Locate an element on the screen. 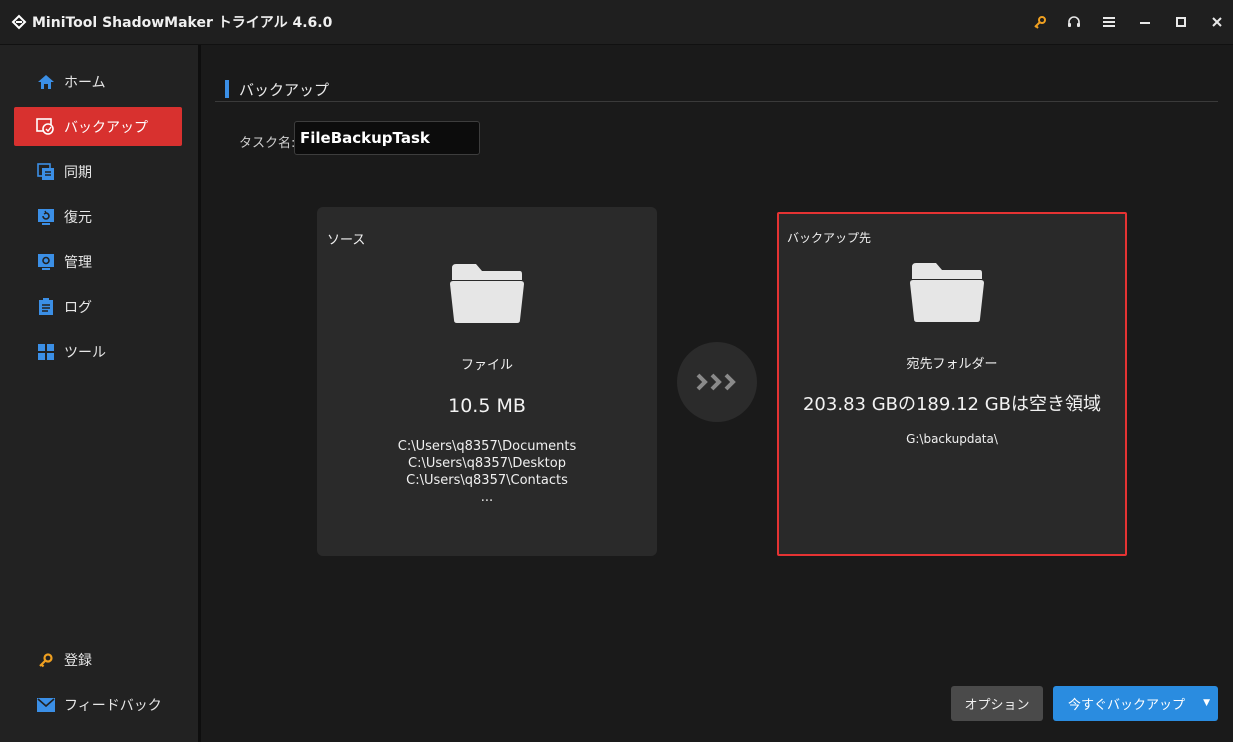 The height and width of the screenshot is (742, 1233). sidebar-item-label: ログ is located at coordinates (78, 307).